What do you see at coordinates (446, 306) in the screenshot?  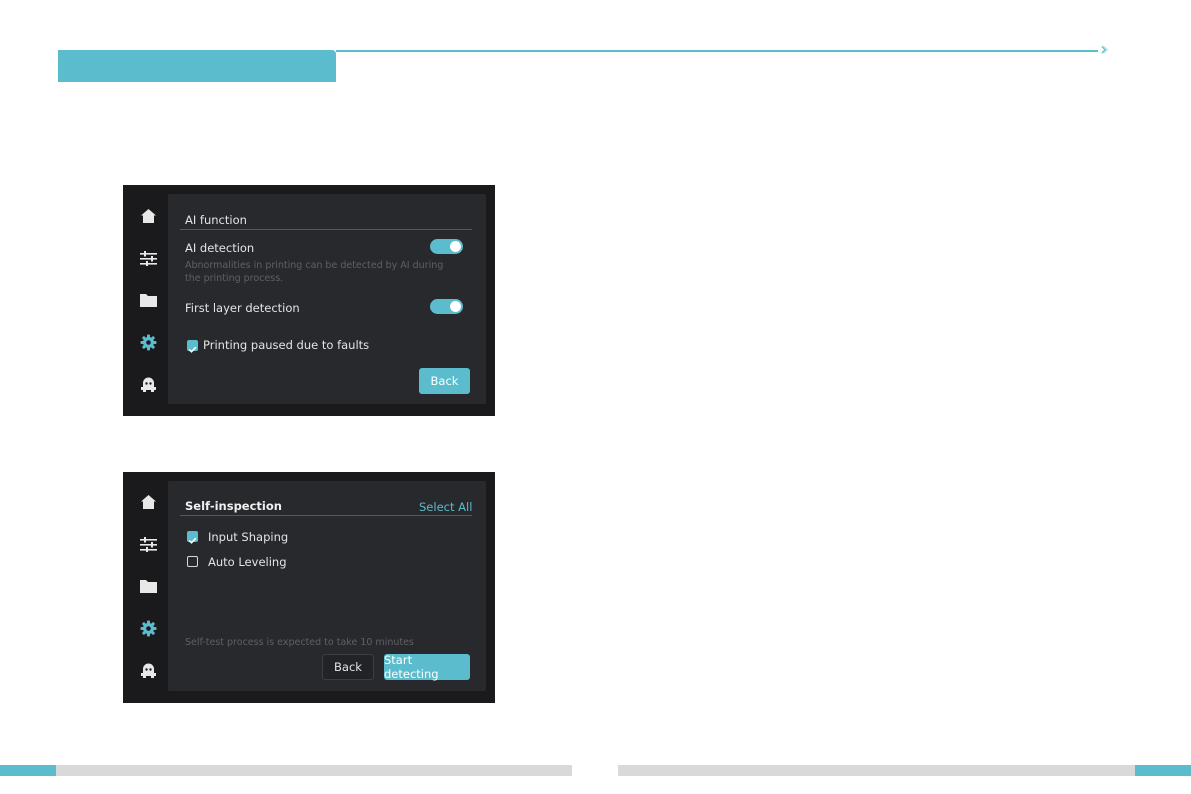 I see `first-layer-detection-toggle` at bounding box center [446, 306].